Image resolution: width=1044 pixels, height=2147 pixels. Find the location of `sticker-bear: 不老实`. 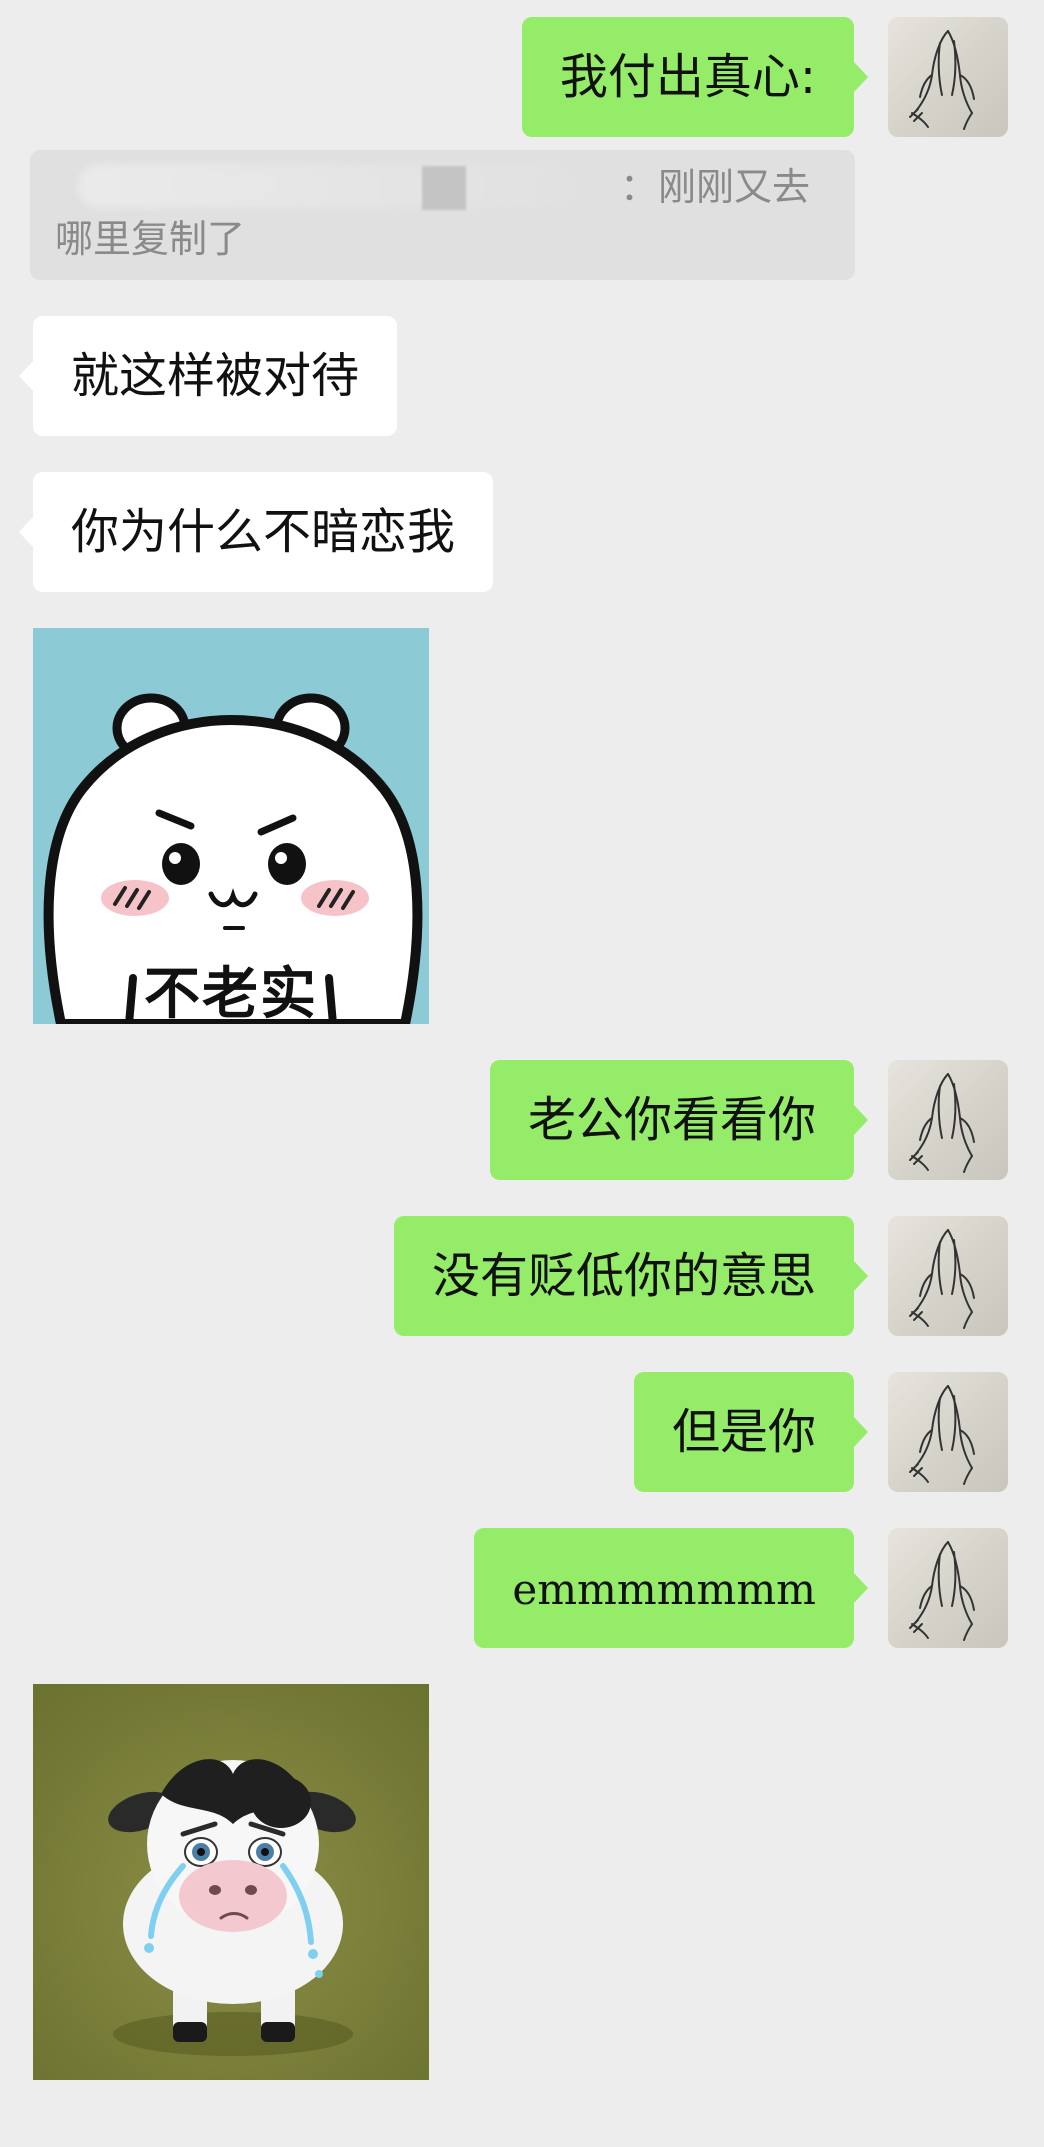

sticker-bear: 不老实 is located at coordinates (231, 826).